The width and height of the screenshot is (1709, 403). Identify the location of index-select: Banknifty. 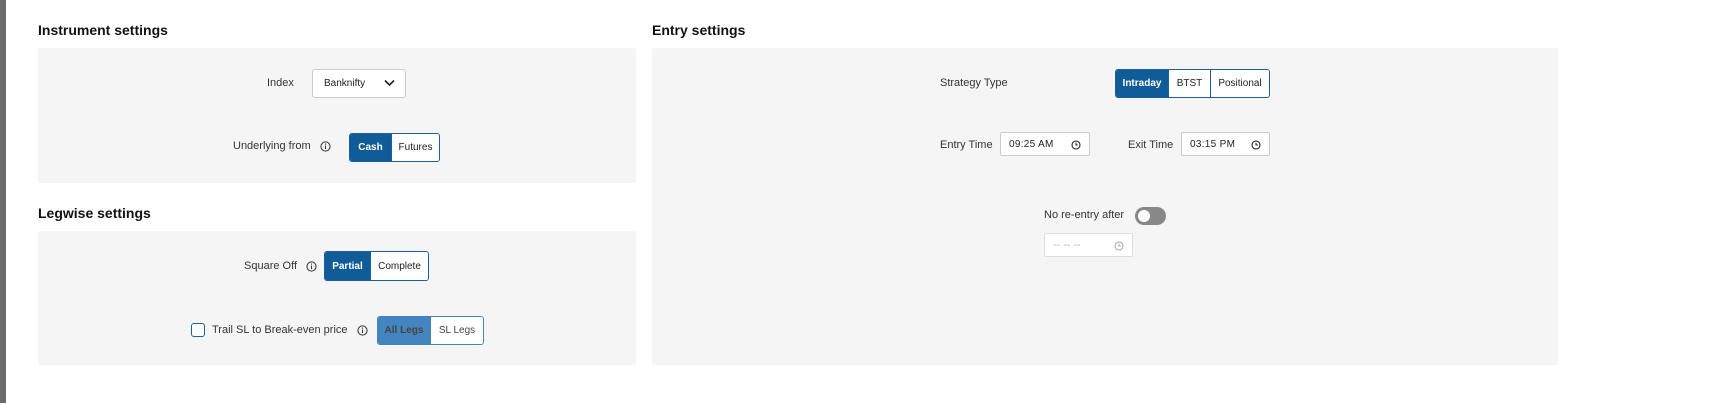
(359, 83).